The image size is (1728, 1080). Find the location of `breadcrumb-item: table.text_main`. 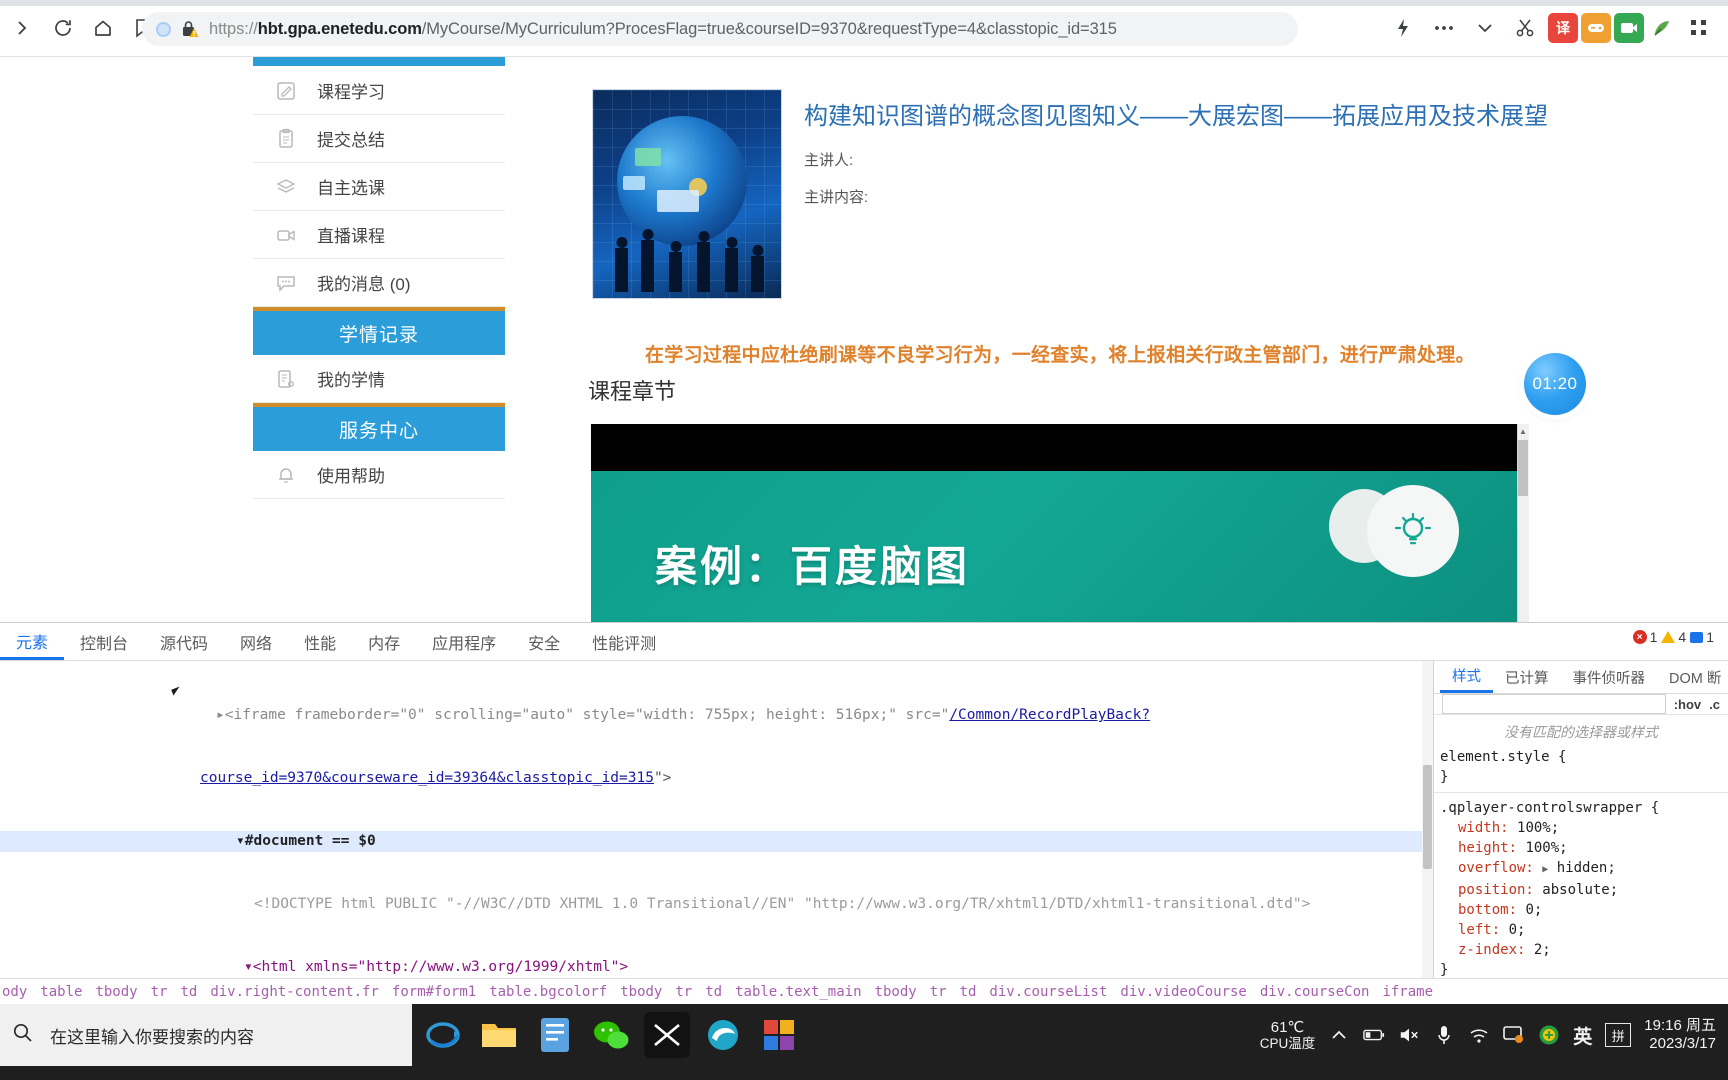

breadcrumb-item: table.text_main is located at coordinates (798, 992).